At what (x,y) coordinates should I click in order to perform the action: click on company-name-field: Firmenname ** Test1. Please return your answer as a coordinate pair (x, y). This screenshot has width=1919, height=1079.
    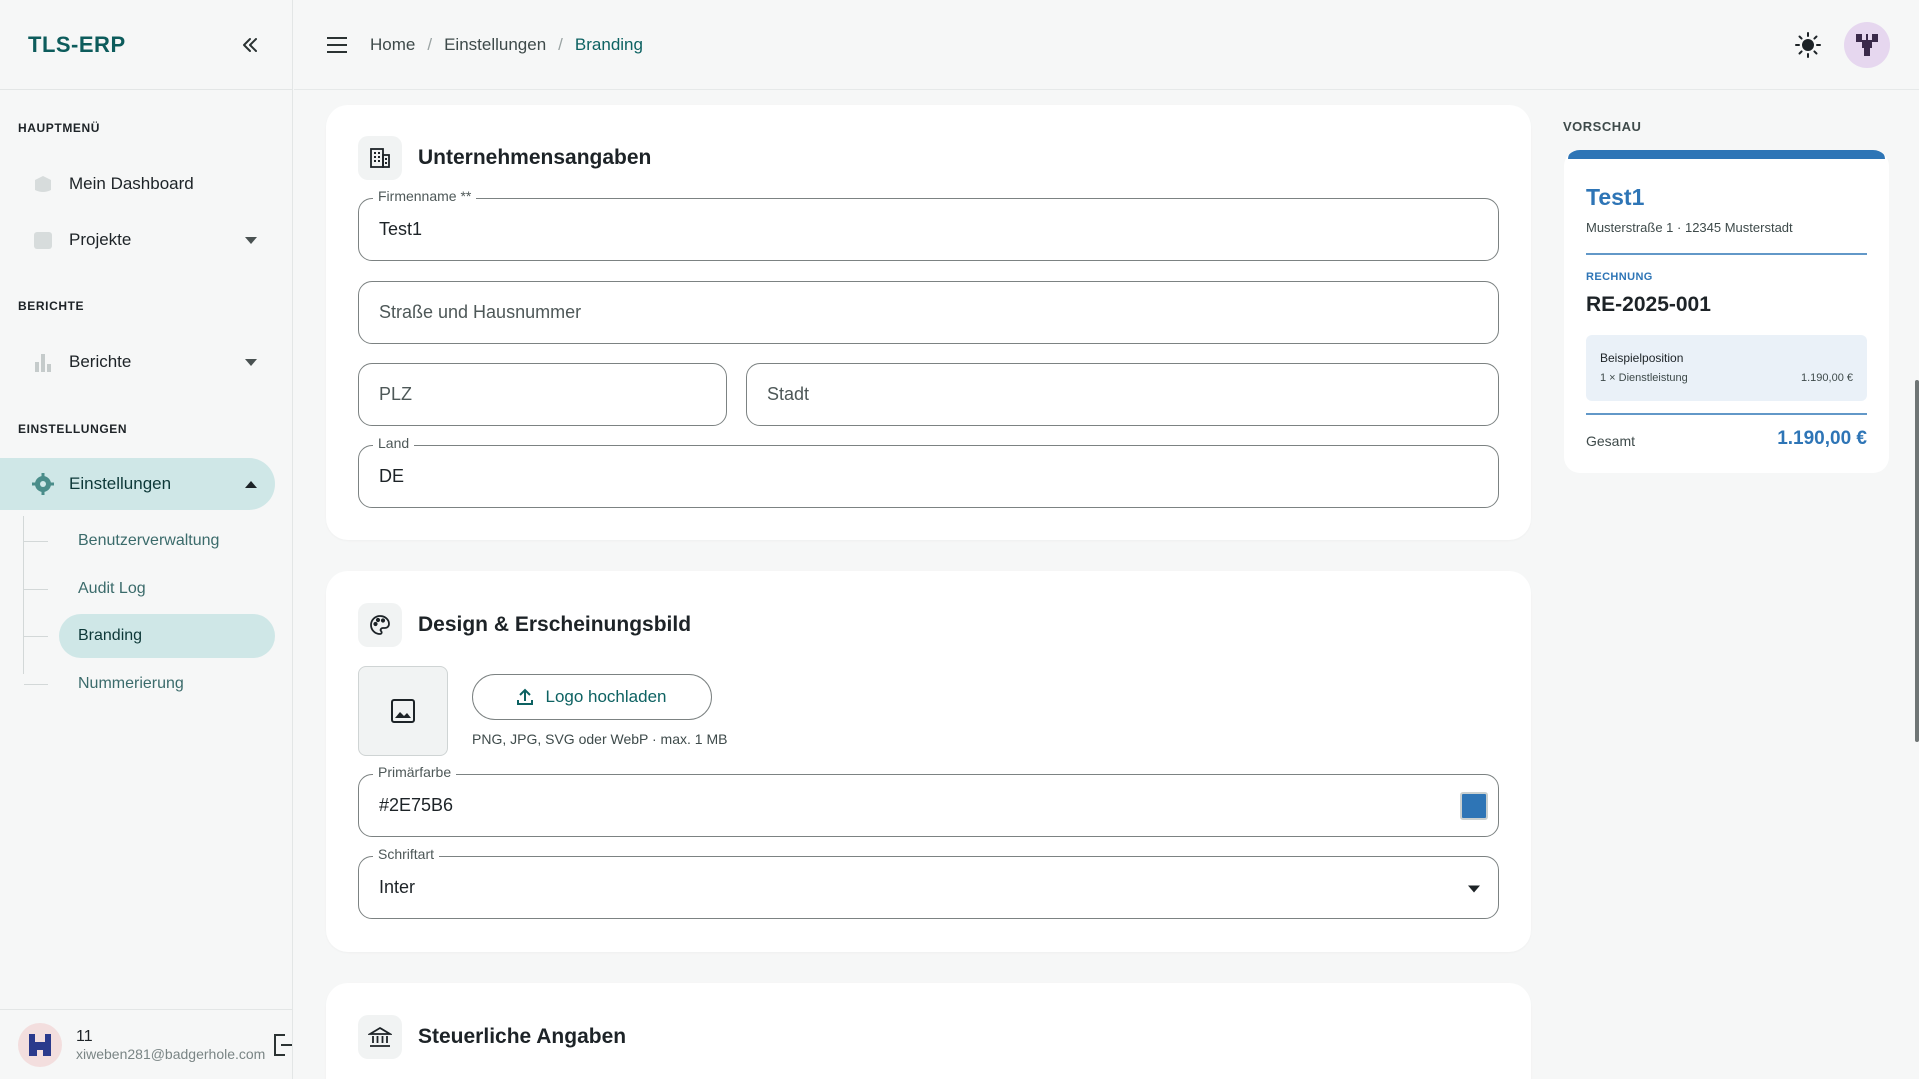
    Looking at the image, I should click on (928, 224).